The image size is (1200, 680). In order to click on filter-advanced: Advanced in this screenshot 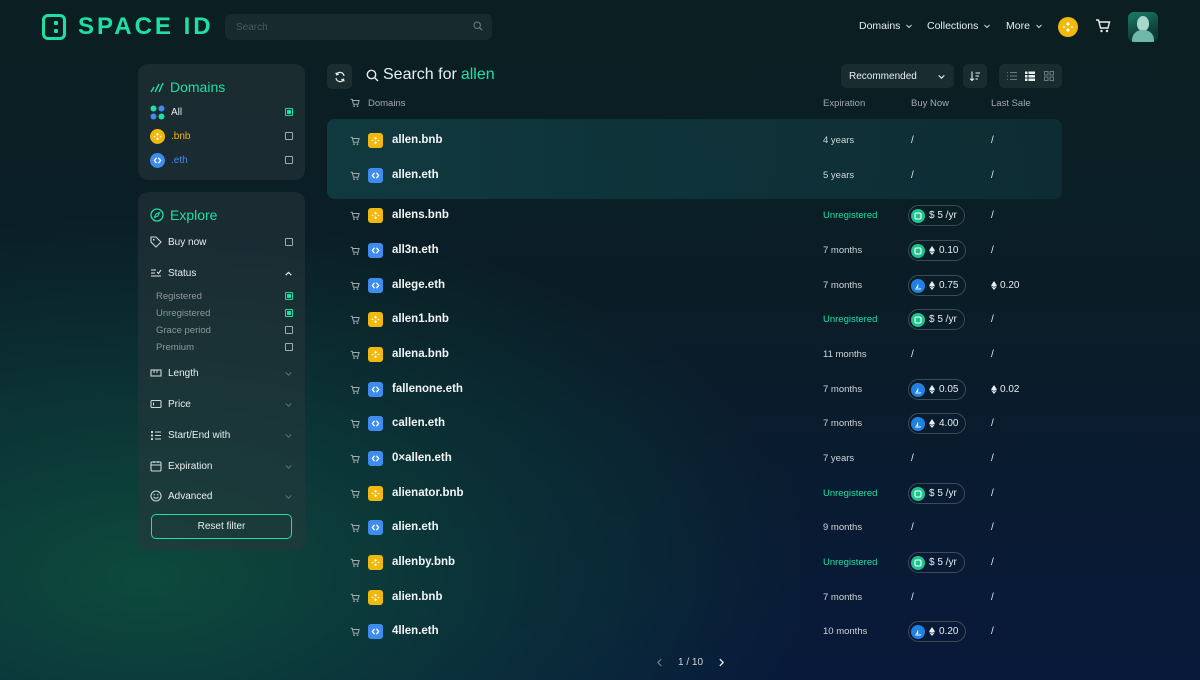, I will do `click(221, 496)`.